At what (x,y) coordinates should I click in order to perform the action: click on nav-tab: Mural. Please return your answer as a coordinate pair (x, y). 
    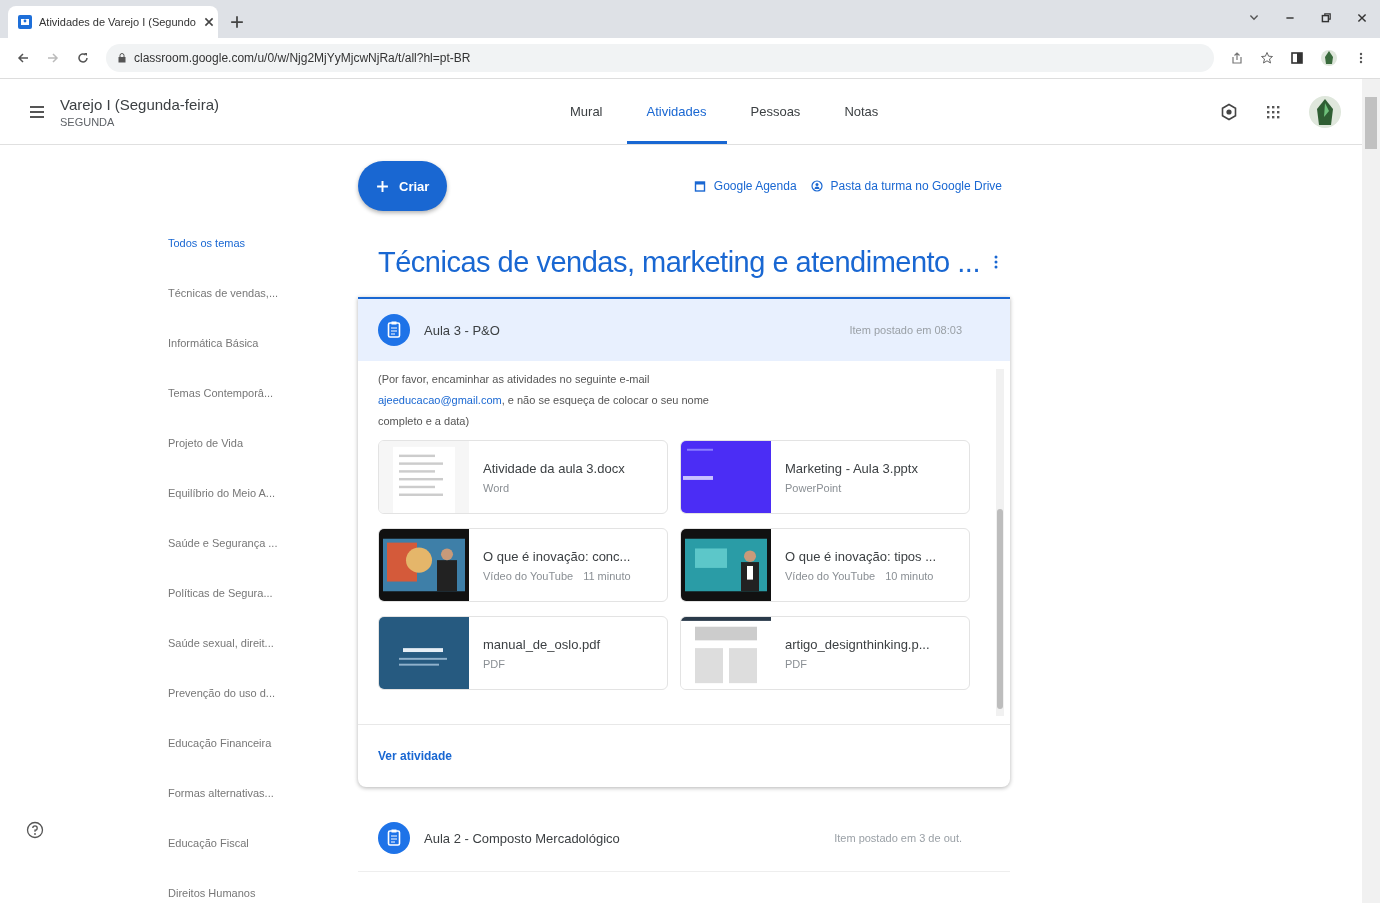
    Looking at the image, I should click on (586, 111).